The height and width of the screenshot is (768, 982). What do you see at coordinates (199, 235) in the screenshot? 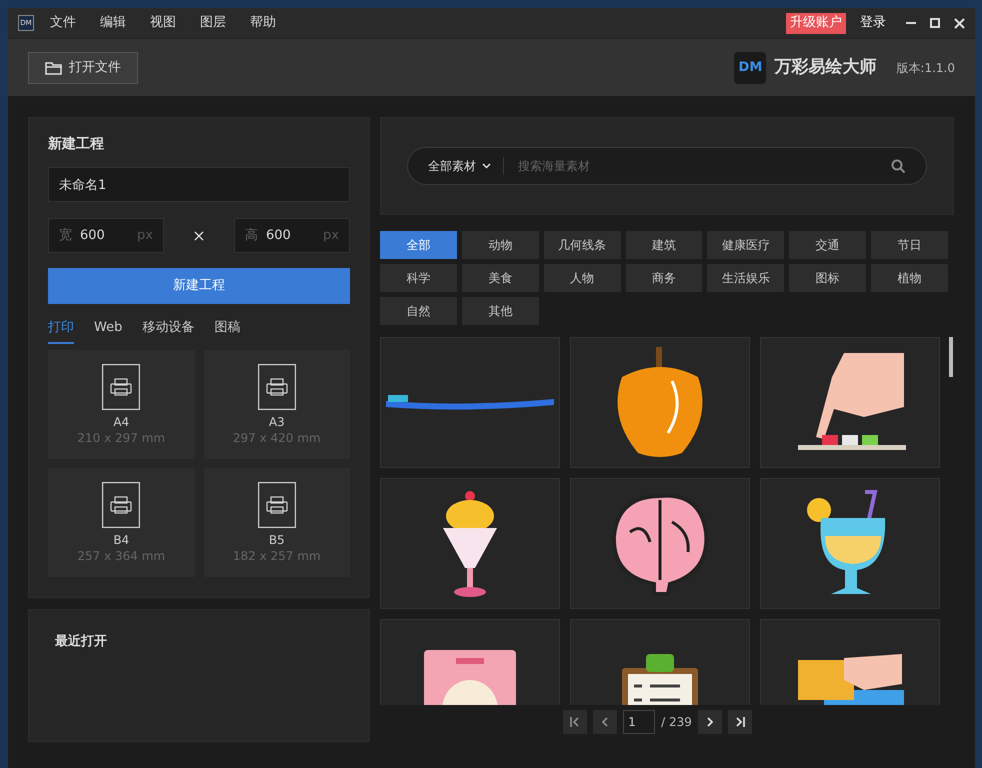
I see `times-sign: ×` at bounding box center [199, 235].